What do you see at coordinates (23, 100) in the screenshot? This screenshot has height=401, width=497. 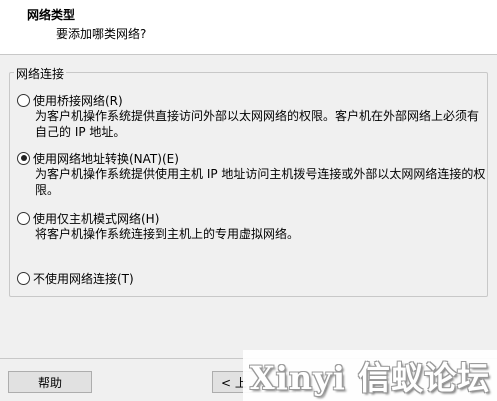 I see `radio-bridged` at bounding box center [23, 100].